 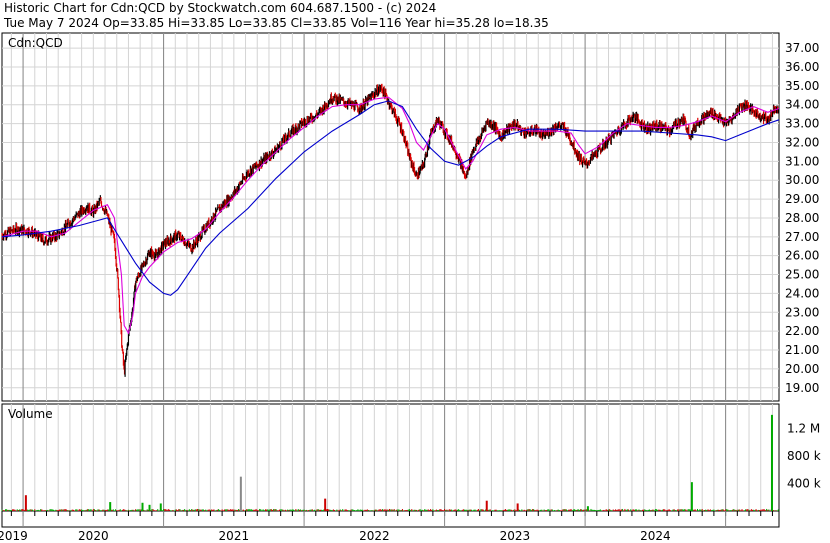 What do you see at coordinates (802, 350) in the screenshot?
I see `price-tick-label: 21.00` at bounding box center [802, 350].